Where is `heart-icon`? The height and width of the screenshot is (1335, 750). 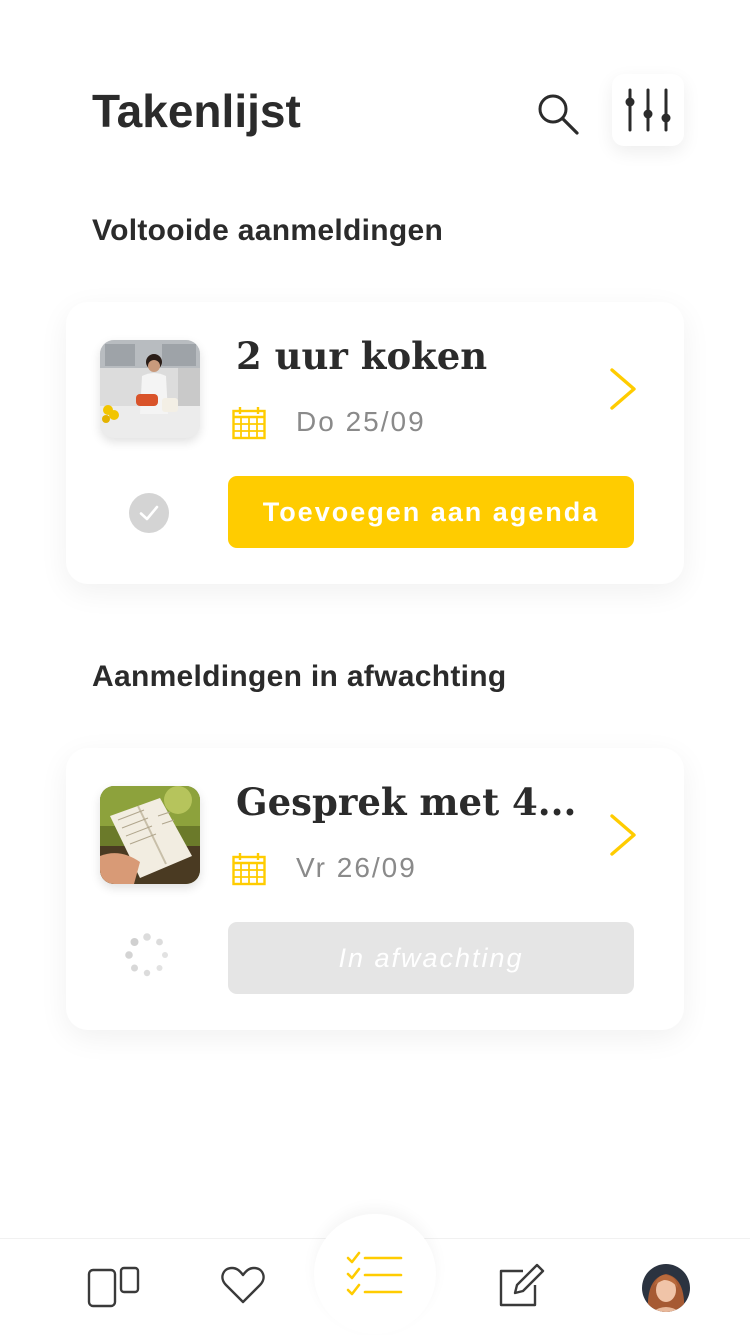
heart-icon is located at coordinates (243, 1285).